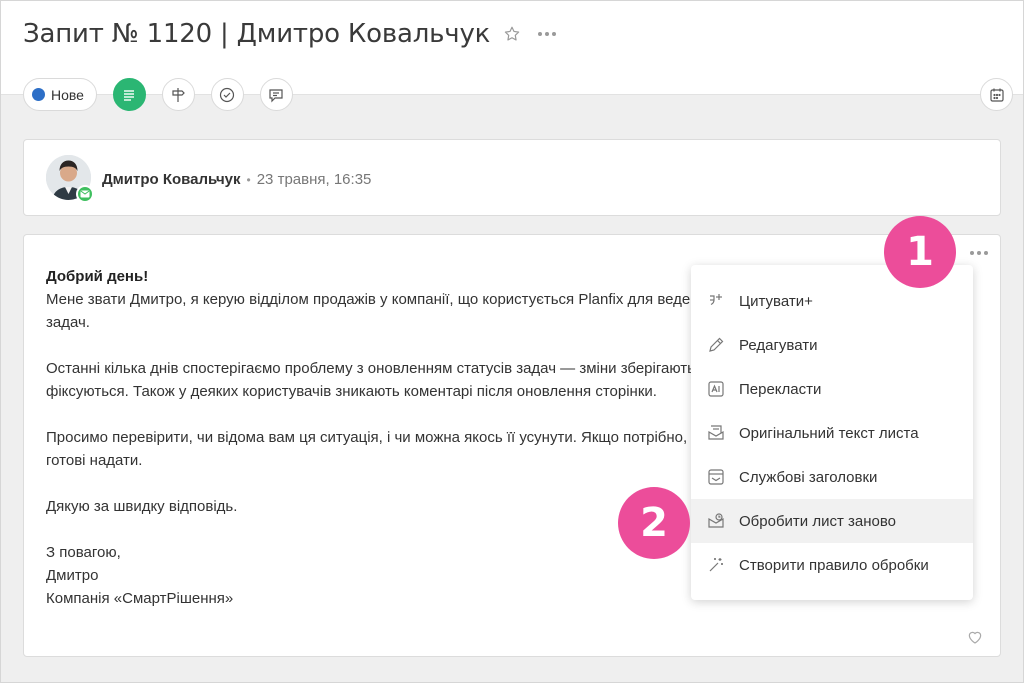 The width and height of the screenshot is (1024, 683). I want to click on author-name: Дмитро Ковальчук, so click(171, 179).